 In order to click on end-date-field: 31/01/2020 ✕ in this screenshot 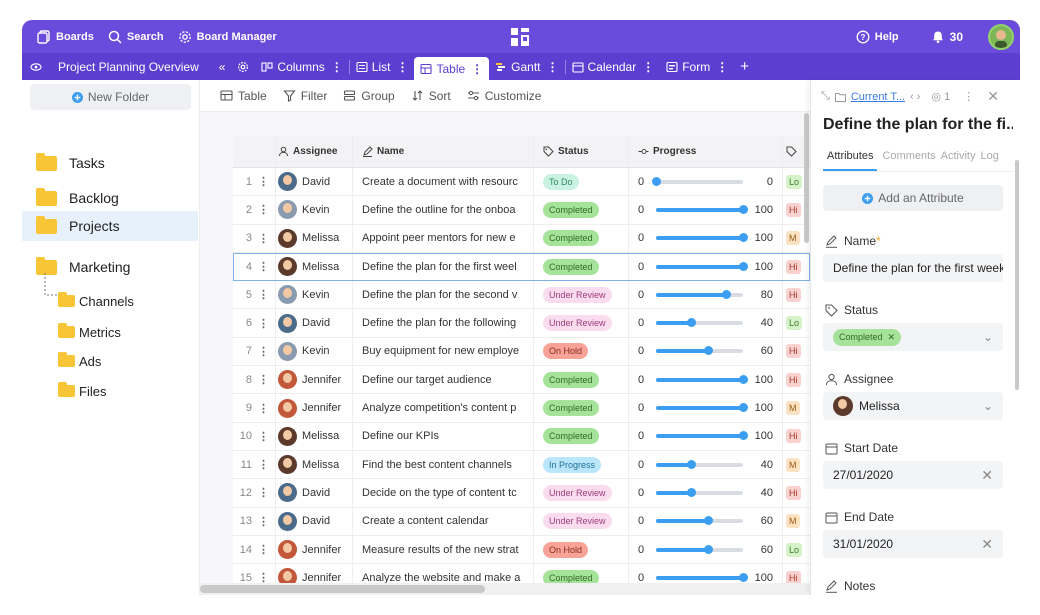, I will do `click(913, 544)`.